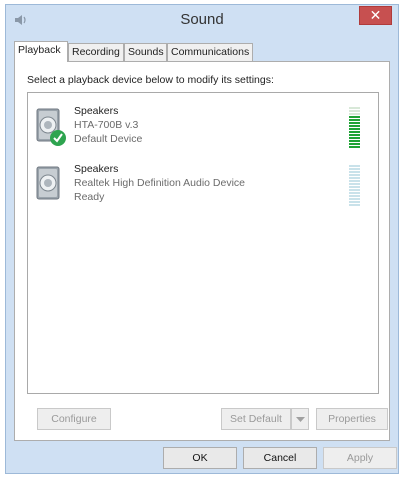 This screenshot has height=480, width=404. What do you see at coordinates (202, 130) in the screenshot?
I see `device-item: Speakers HTA-700B v.3 Default Device` at bounding box center [202, 130].